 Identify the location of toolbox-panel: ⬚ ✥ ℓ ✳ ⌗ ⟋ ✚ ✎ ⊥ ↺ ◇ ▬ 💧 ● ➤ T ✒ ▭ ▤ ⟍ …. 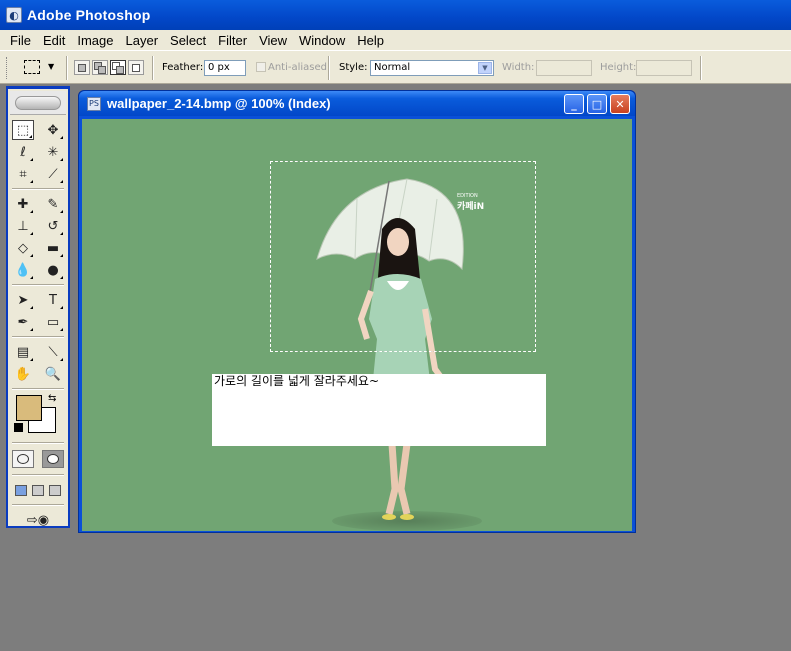
(38, 307).